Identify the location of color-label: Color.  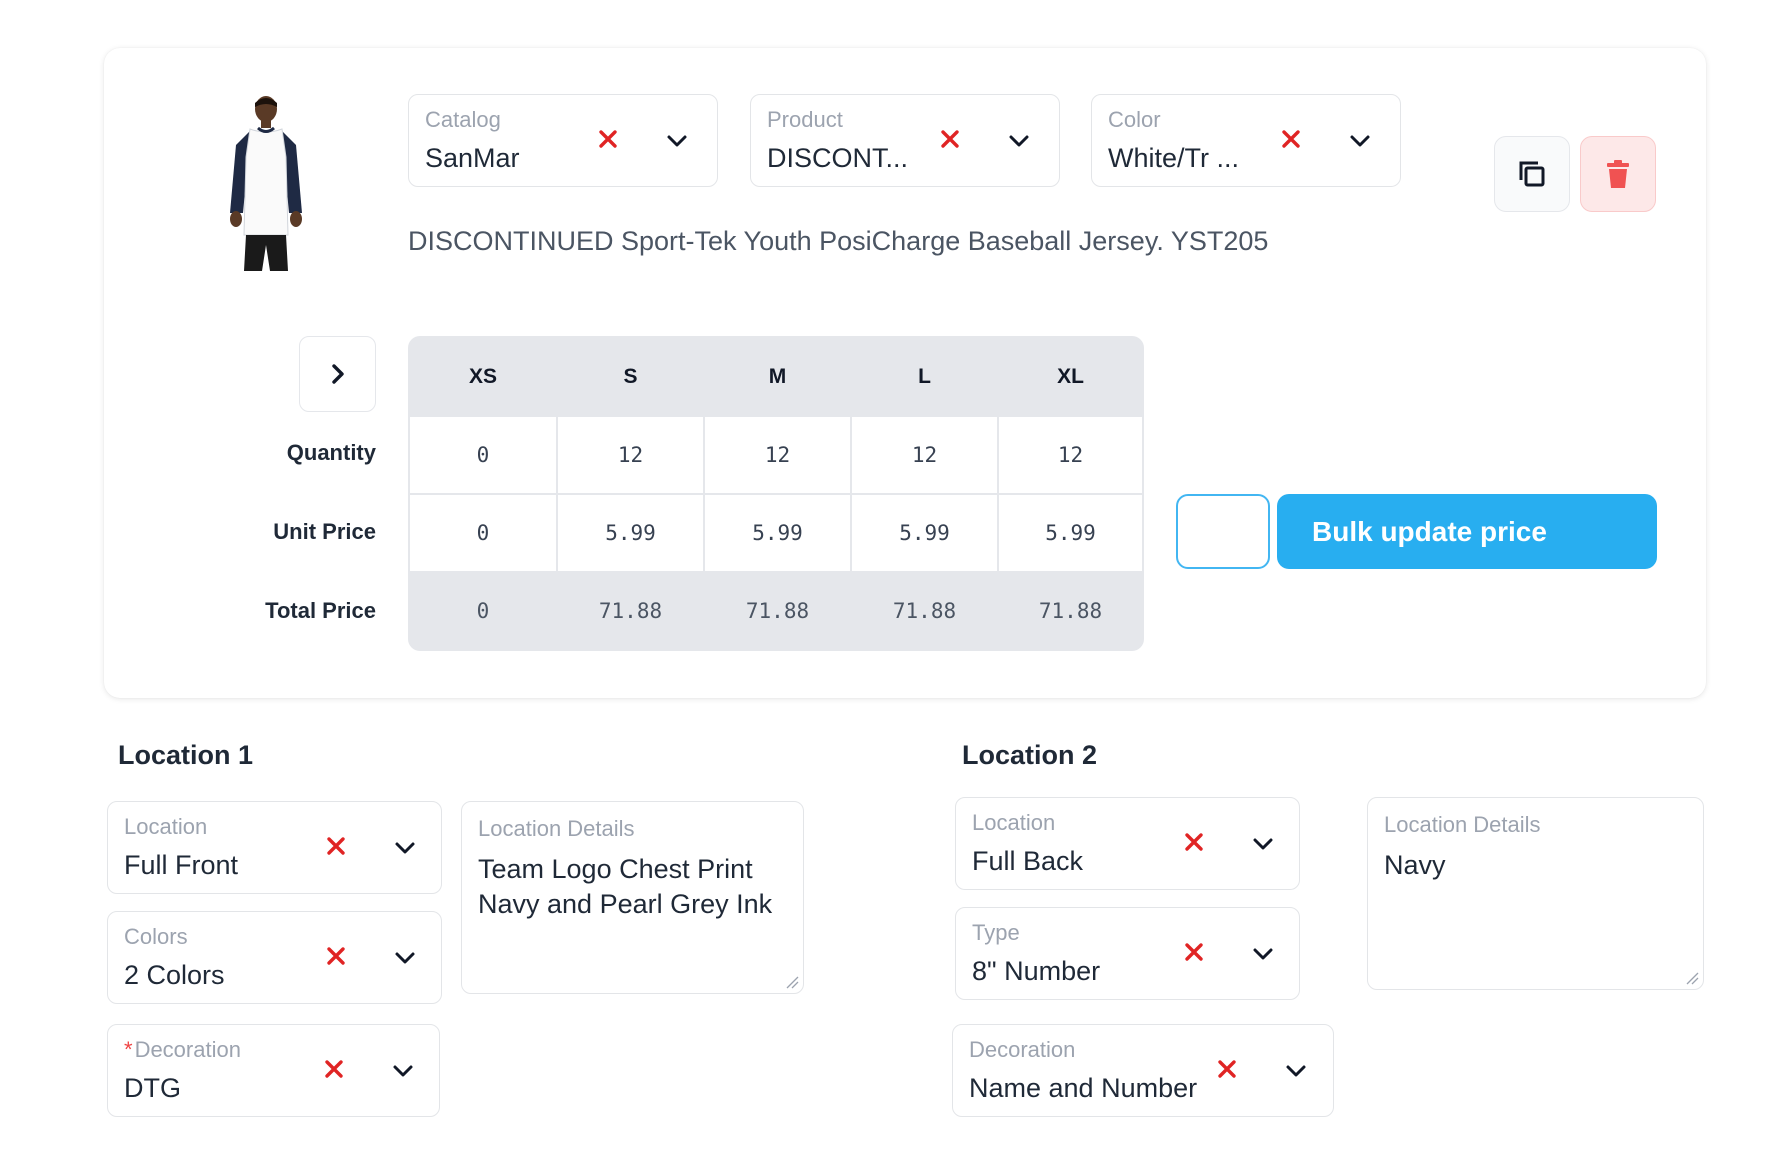
(1134, 119).